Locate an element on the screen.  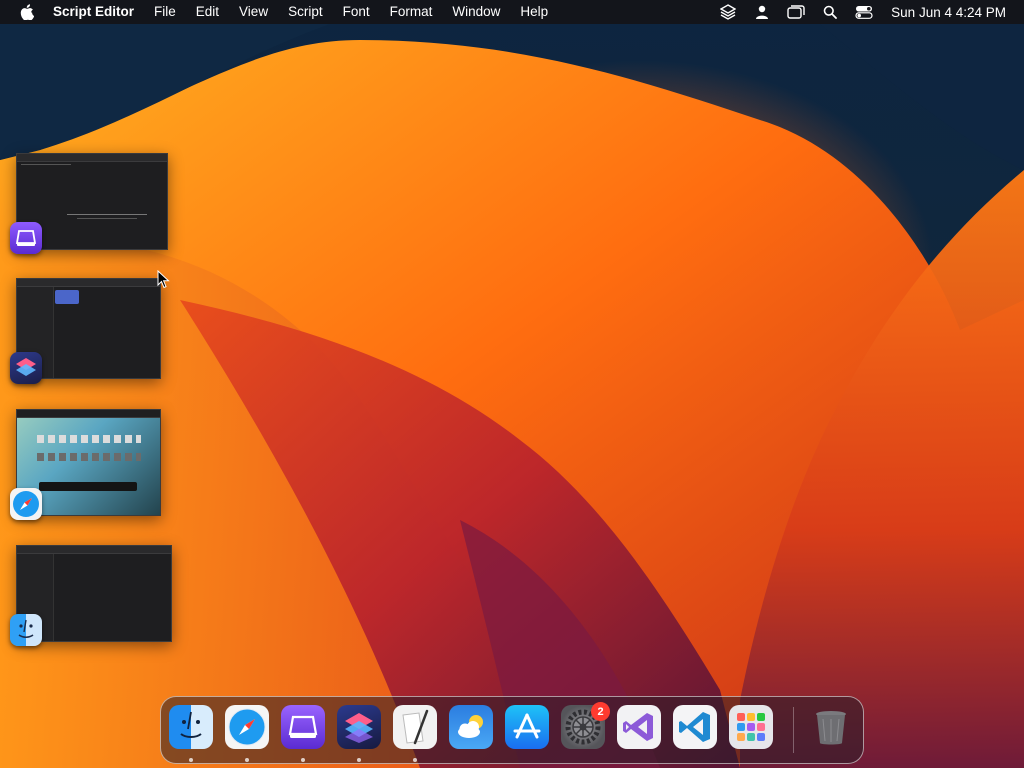
notification-badge: 2 is located at coordinates (600, 711).